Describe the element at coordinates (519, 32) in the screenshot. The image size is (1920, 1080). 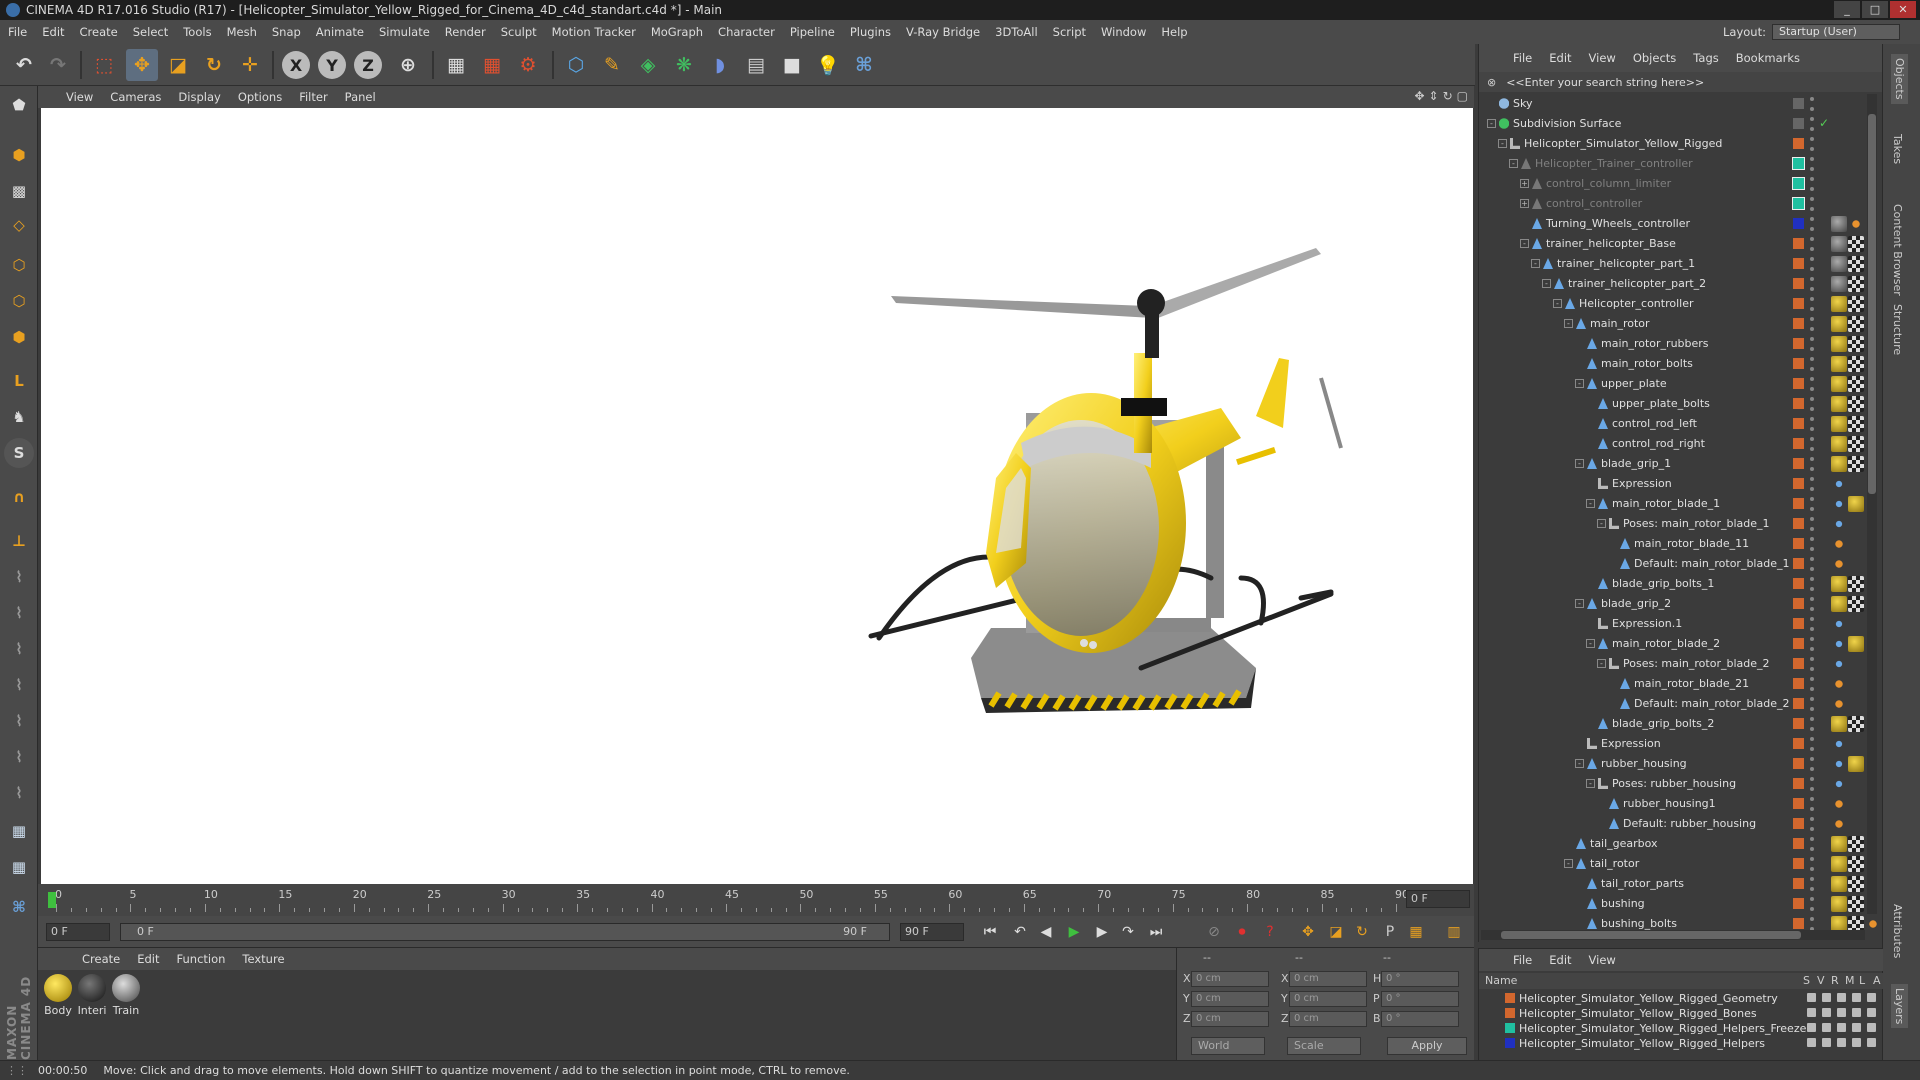
I see `menu-sculpt: Sculpt` at that location.